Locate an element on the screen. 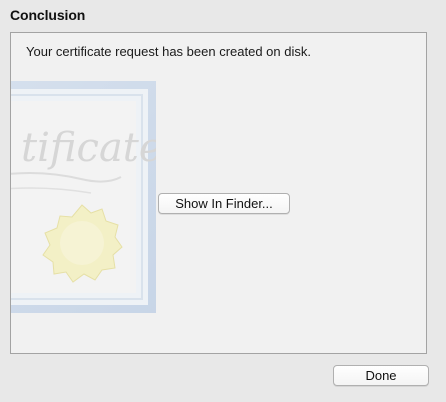 The height and width of the screenshot is (402, 446). done-button: Done is located at coordinates (381, 375).